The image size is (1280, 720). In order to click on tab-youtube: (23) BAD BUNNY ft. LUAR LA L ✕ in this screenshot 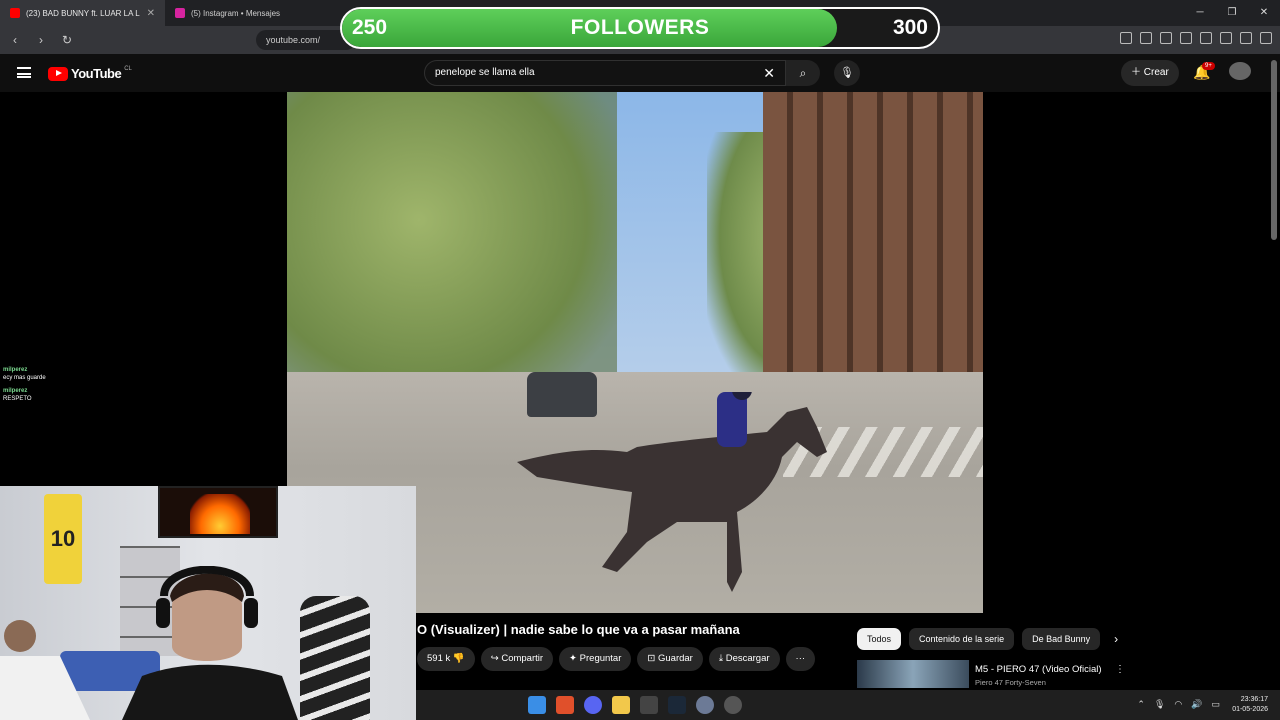, I will do `click(82, 13)`.